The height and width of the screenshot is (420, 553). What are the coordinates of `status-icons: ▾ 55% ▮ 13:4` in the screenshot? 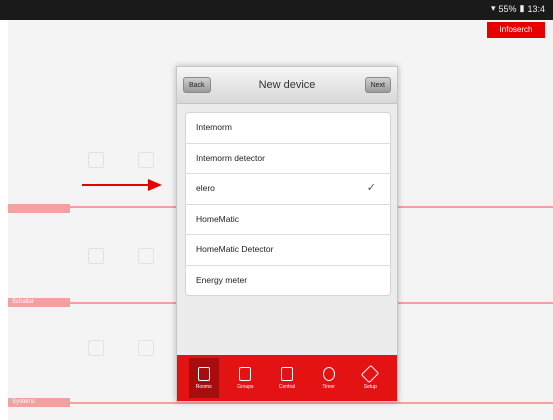 It's located at (518, 8).